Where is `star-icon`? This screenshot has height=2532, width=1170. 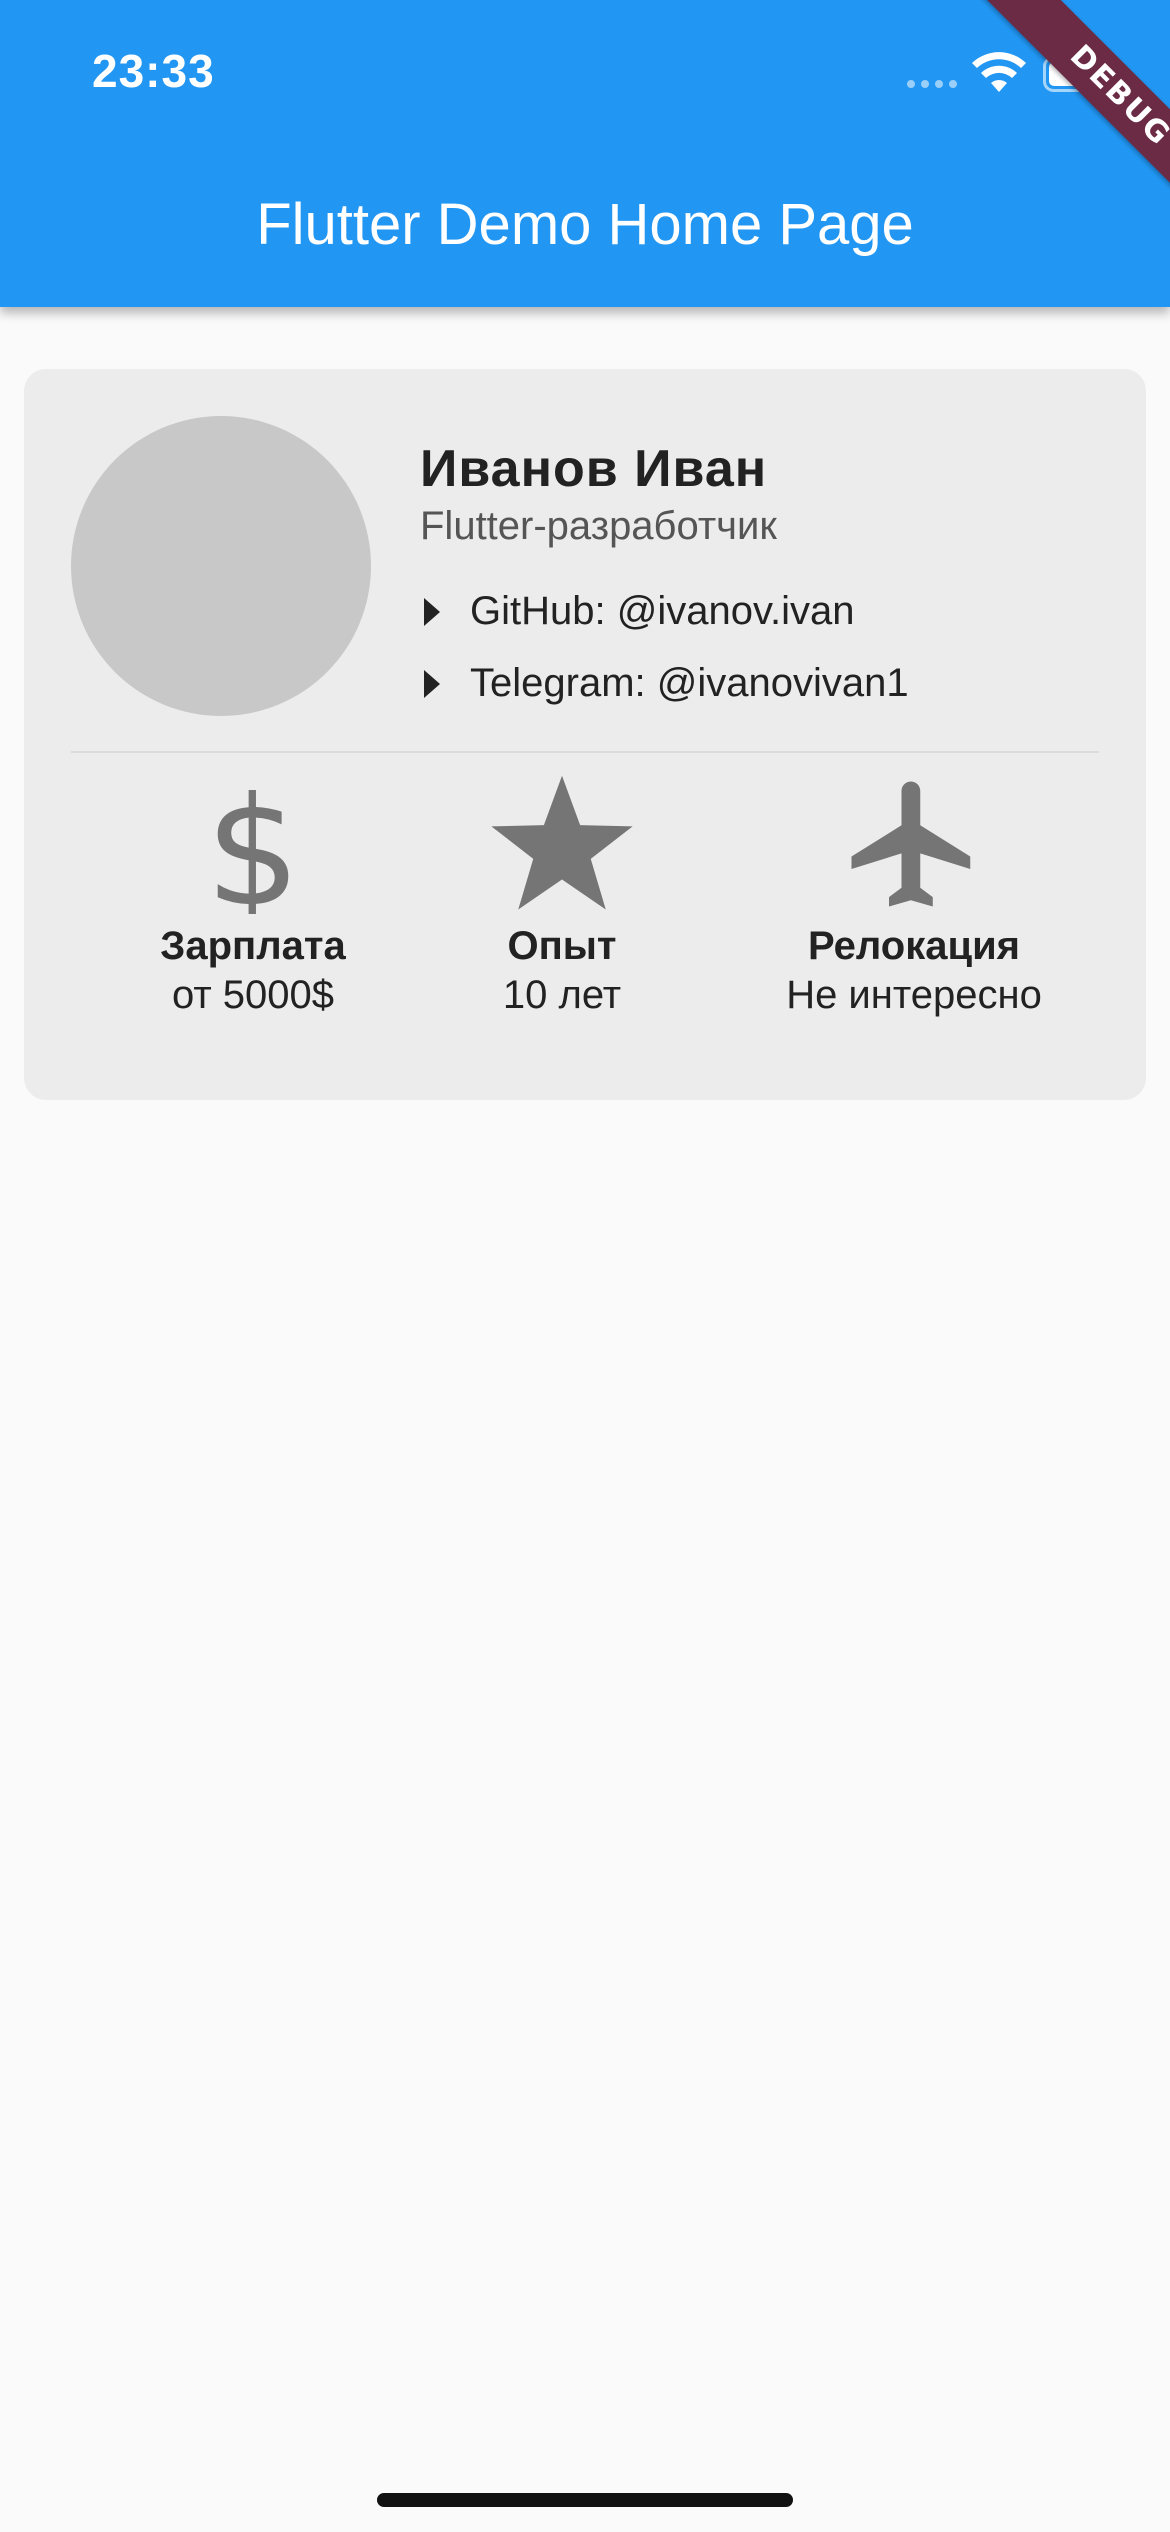 star-icon is located at coordinates (562, 844).